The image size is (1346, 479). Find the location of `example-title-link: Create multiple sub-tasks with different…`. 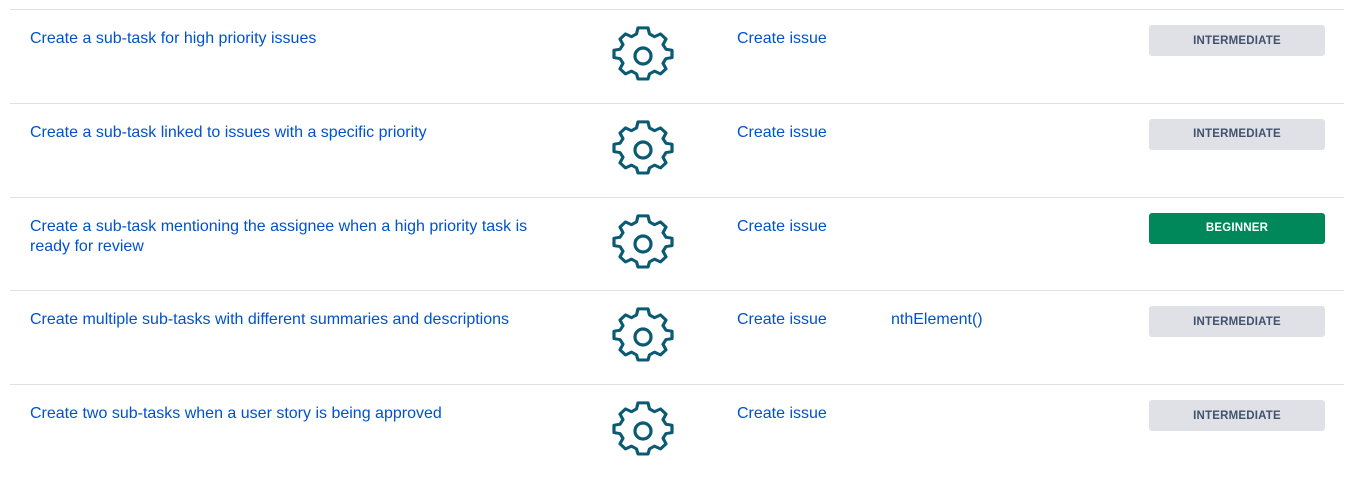

example-title-link: Create multiple sub-tasks with different… is located at coordinates (295, 320).